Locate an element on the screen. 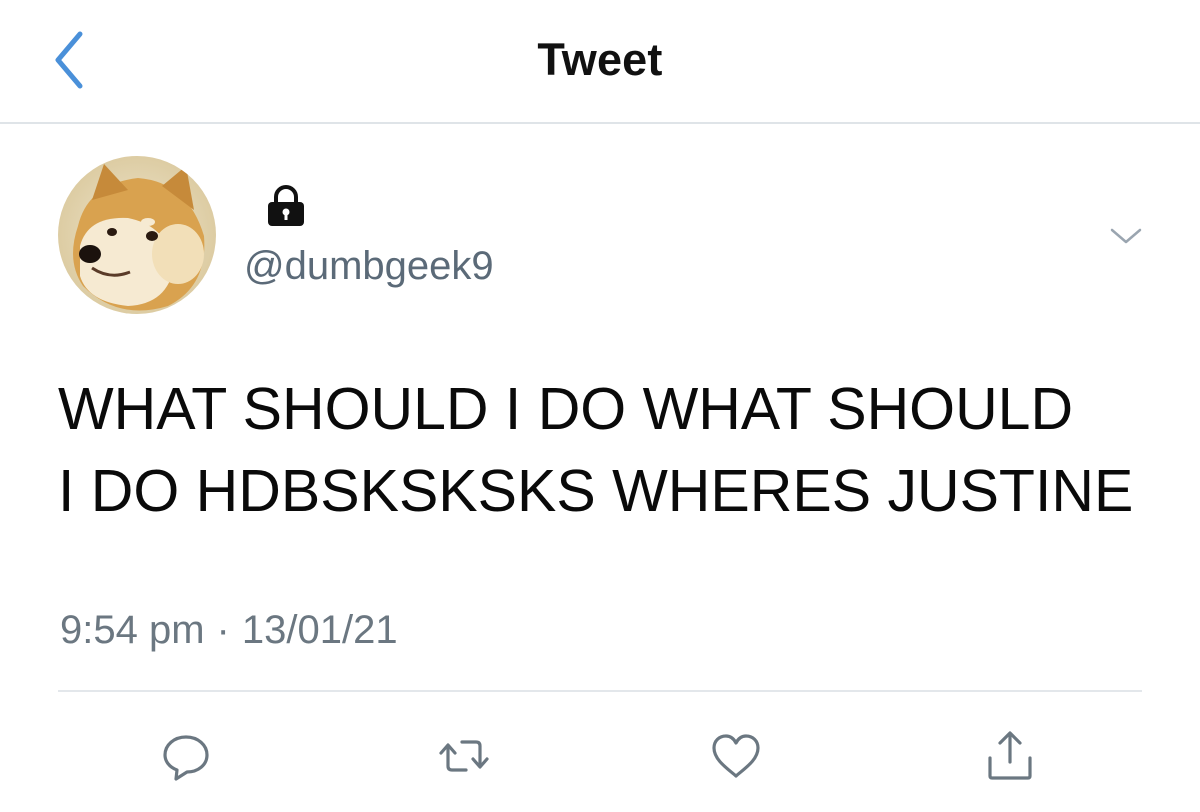 The height and width of the screenshot is (812, 1200). chevron-down-icon is located at coordinates (1126, 236).